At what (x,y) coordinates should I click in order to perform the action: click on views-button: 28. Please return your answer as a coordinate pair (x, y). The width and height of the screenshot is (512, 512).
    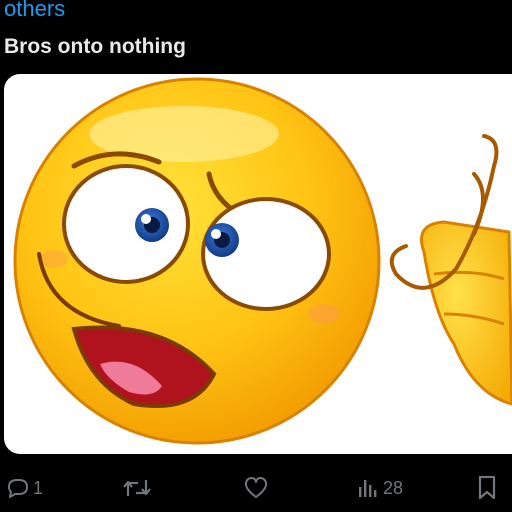
    Looking at the image, I should click on (379, 488).